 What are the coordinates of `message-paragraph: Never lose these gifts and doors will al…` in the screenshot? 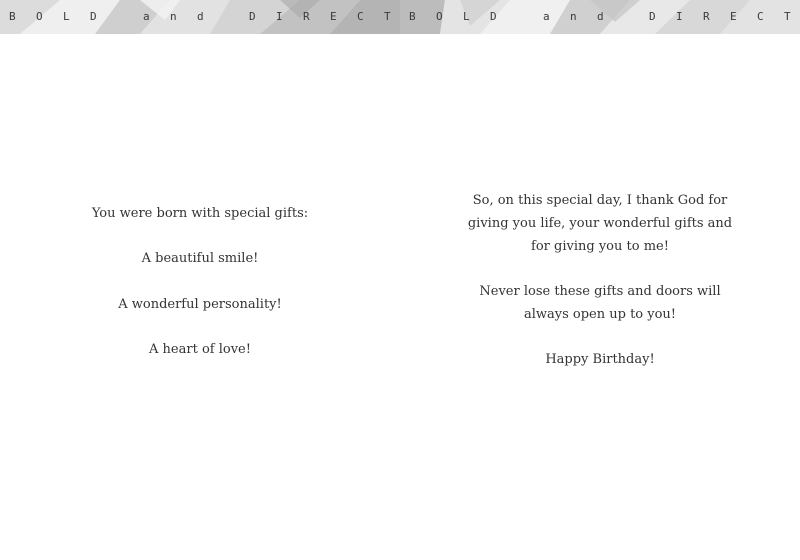 It's located at (600, 303).